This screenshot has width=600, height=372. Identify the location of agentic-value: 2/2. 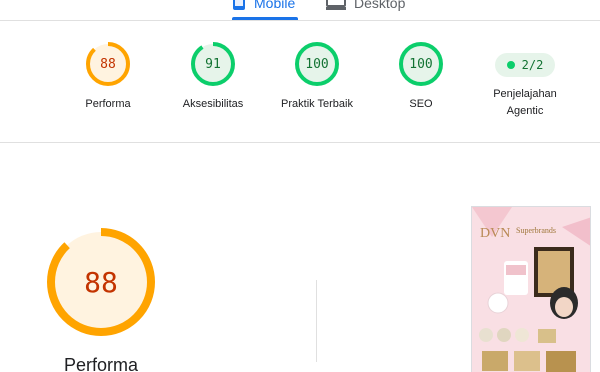
(532, 65).